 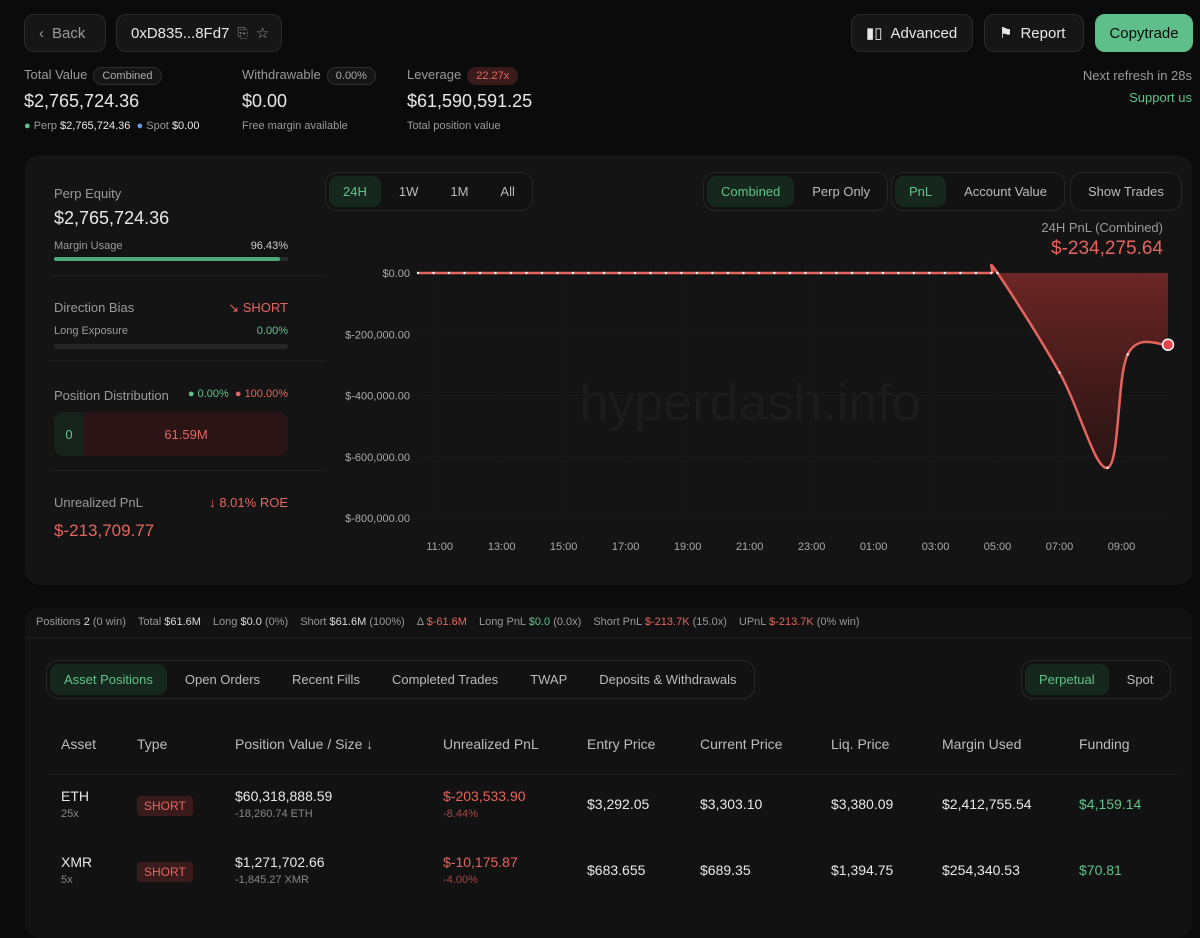 I want to click on x-tick-label: 11:00, so click(x=439, y=547).